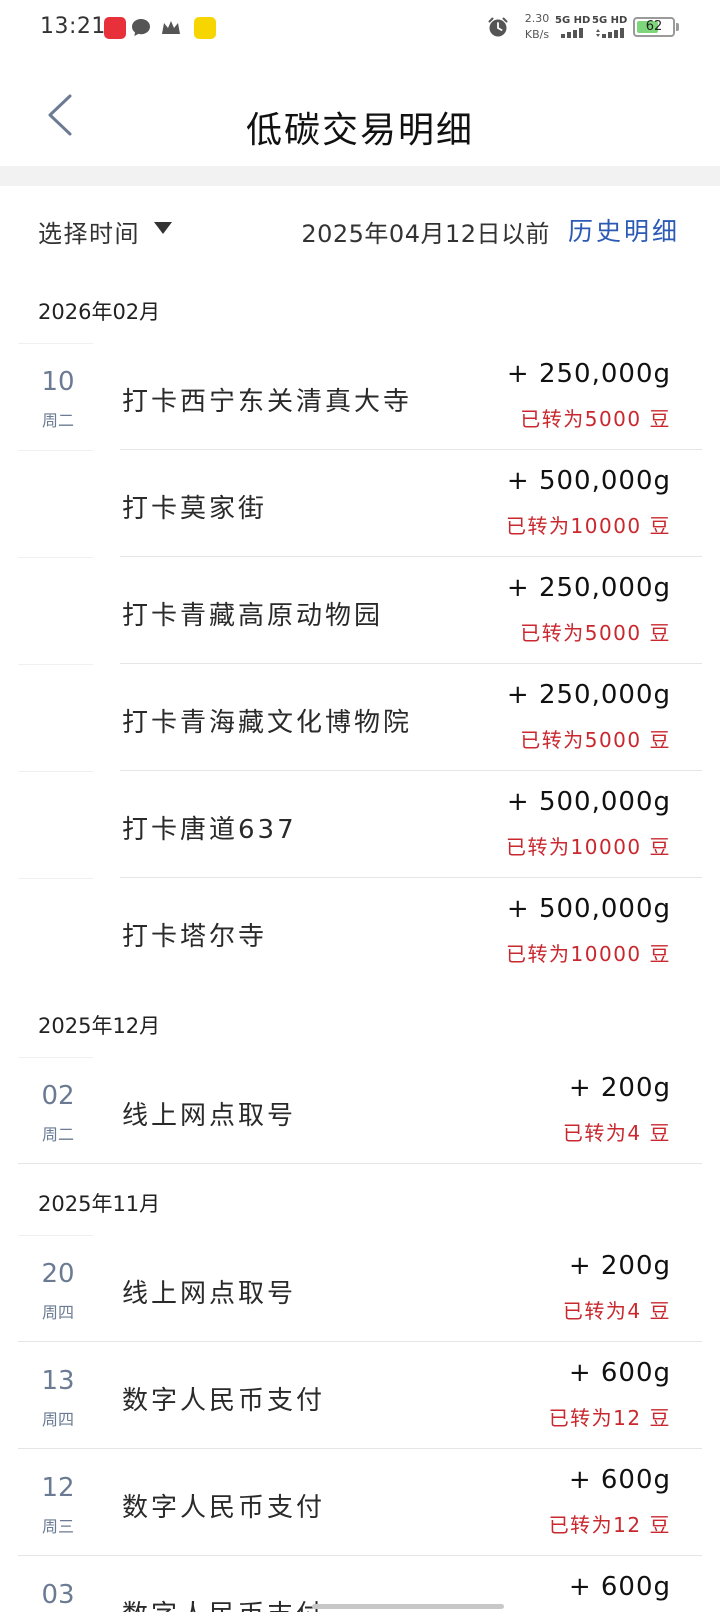 The height and width of the screenshot is (1612, 720). I want to click on day-number: 13, so click(58, 1381).